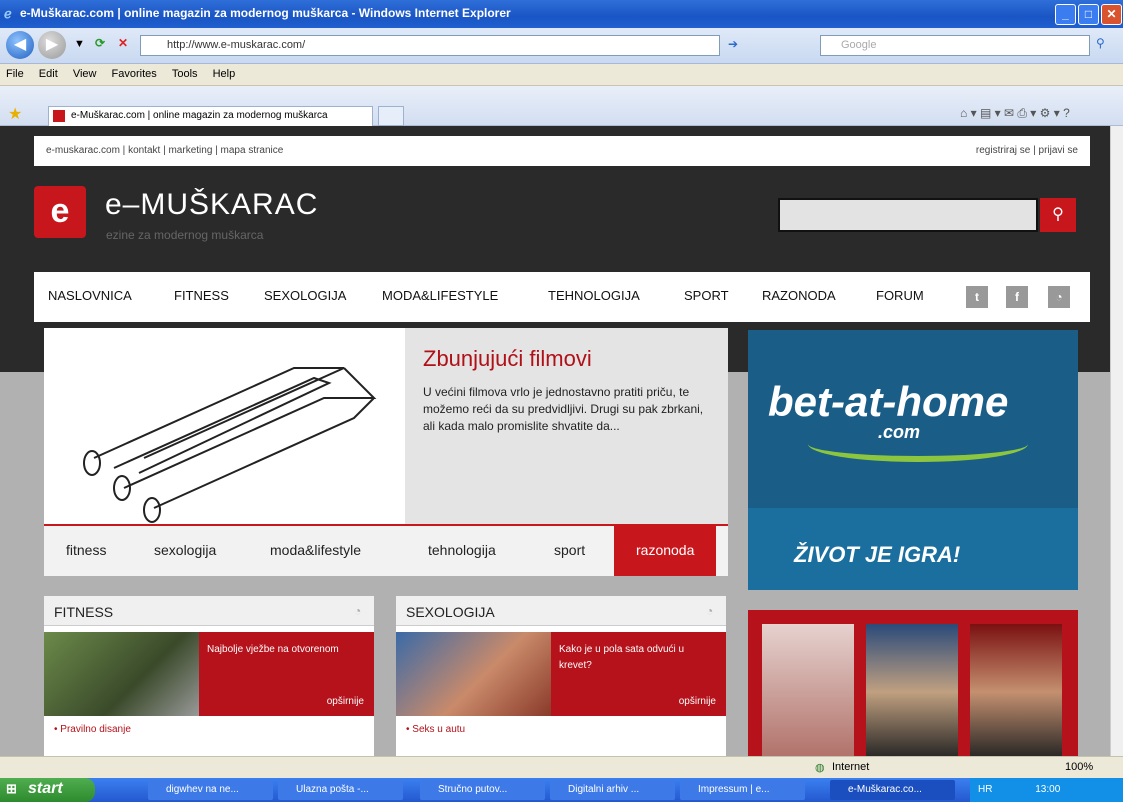  I want to click on status-bar: ◍ Internet 100%, so click(561, 767).